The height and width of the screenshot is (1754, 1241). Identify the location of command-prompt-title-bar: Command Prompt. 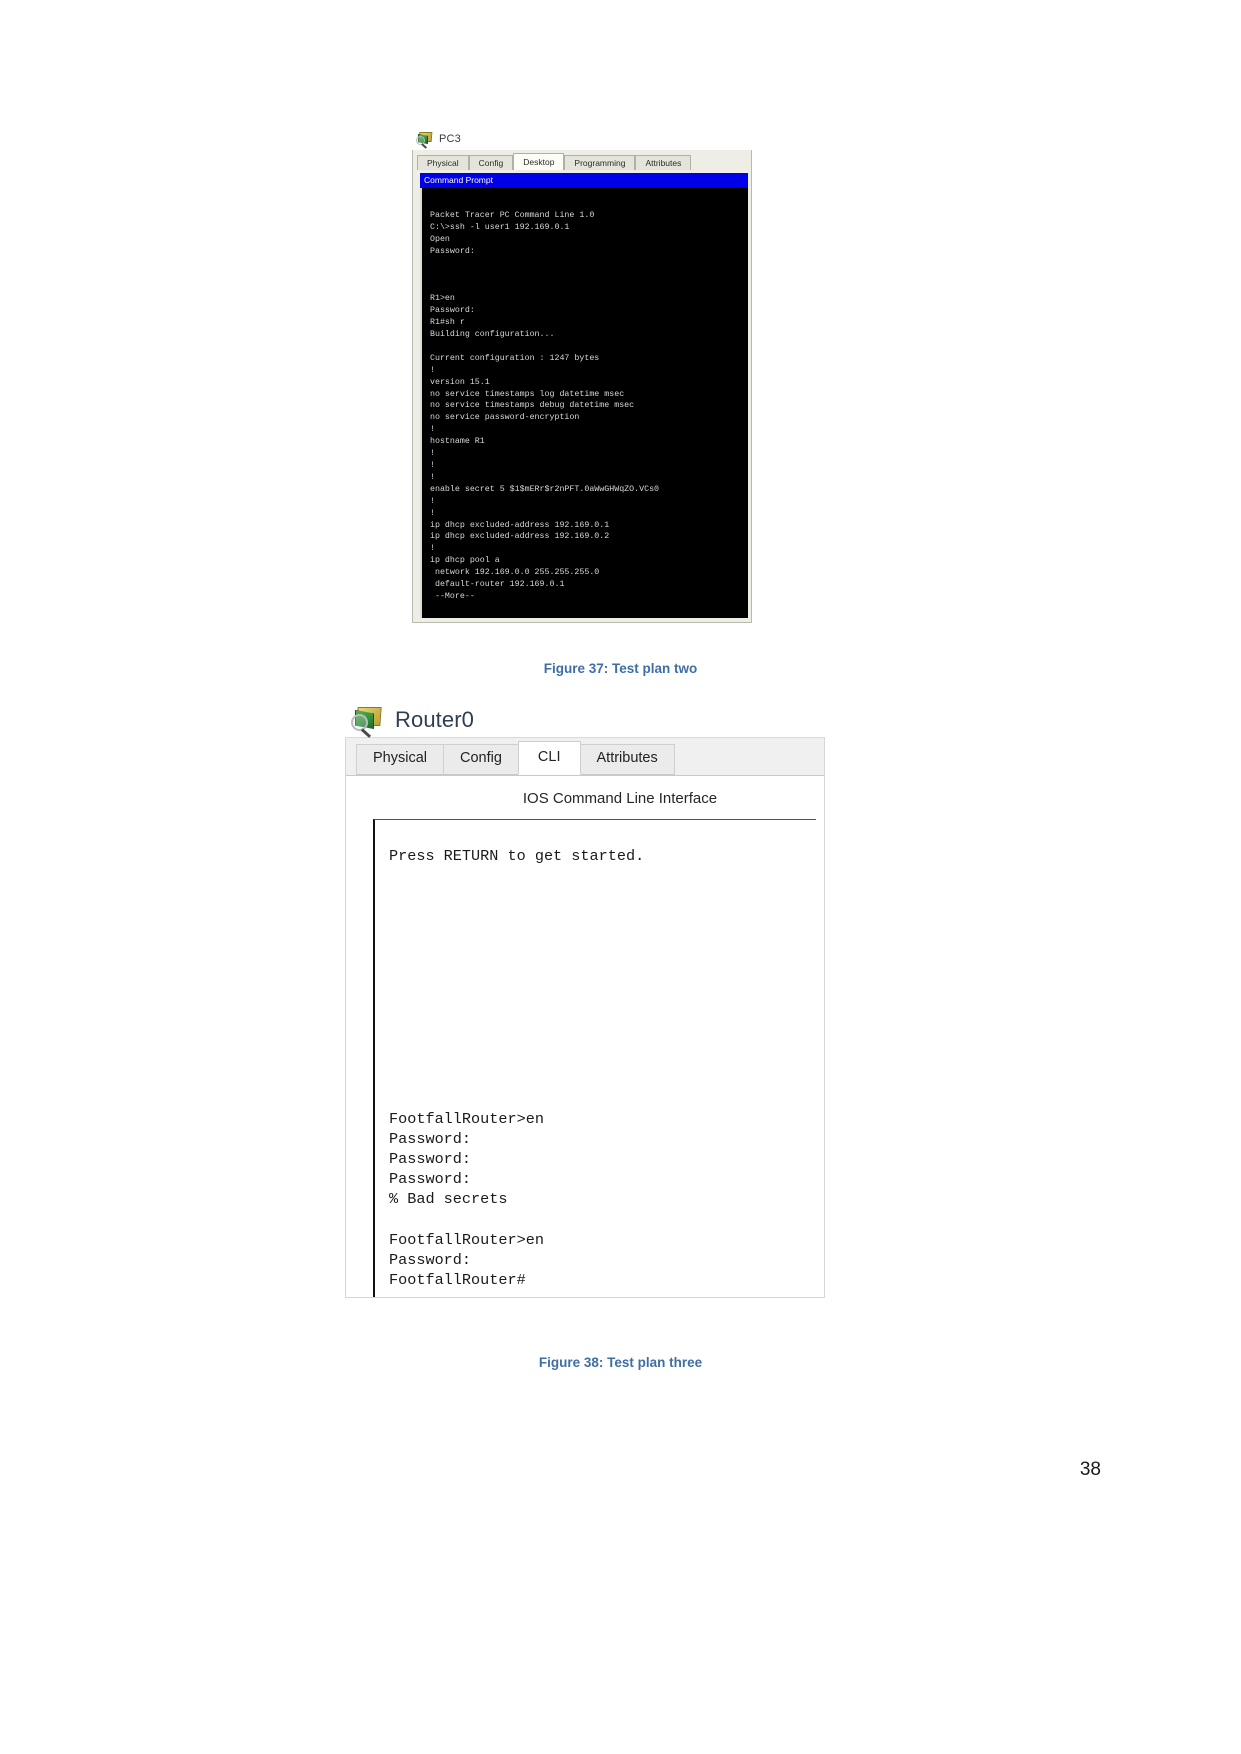
(584, 181).